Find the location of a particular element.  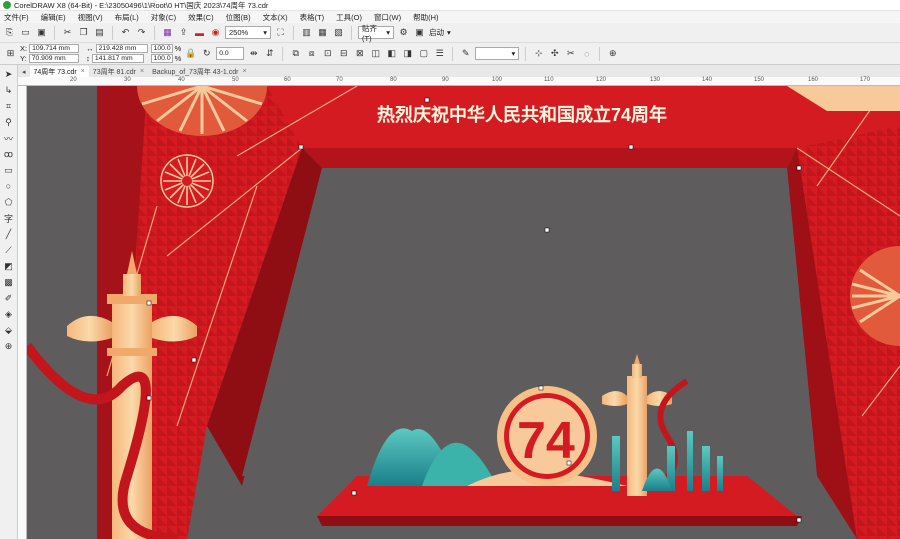

text-tool-icon: 字 is located at coordinates (8, 218).